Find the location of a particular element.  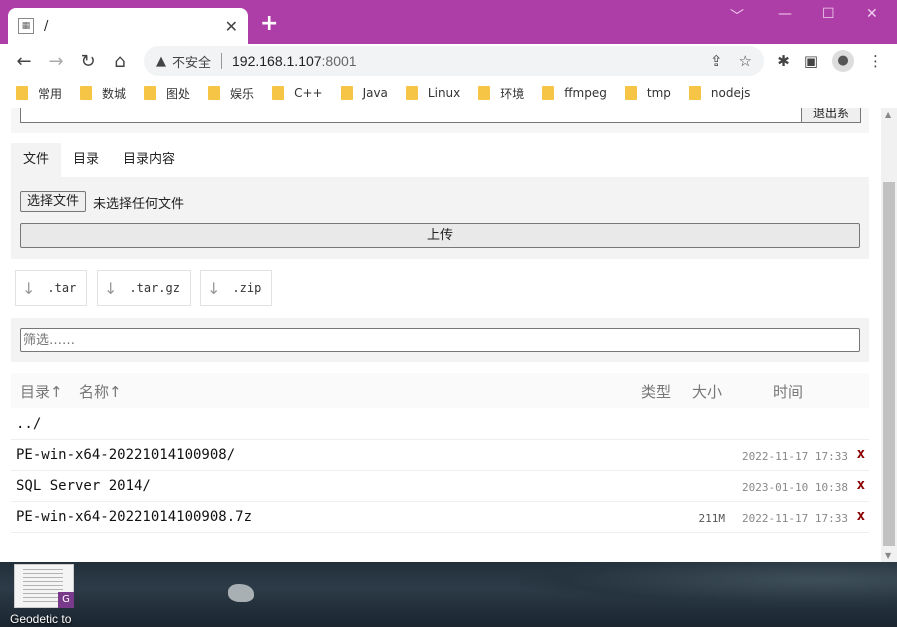

bookmark-label: nodejs is located at coordinates (730, 93).